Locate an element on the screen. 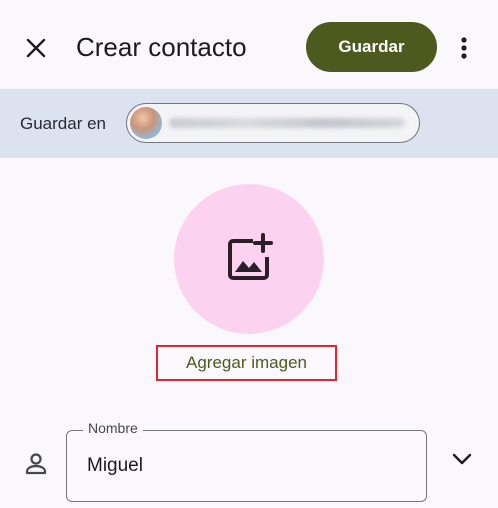 This screenshot has height=508, width=498. save-in-label: Guardar en is located at coordinates (63, 123).